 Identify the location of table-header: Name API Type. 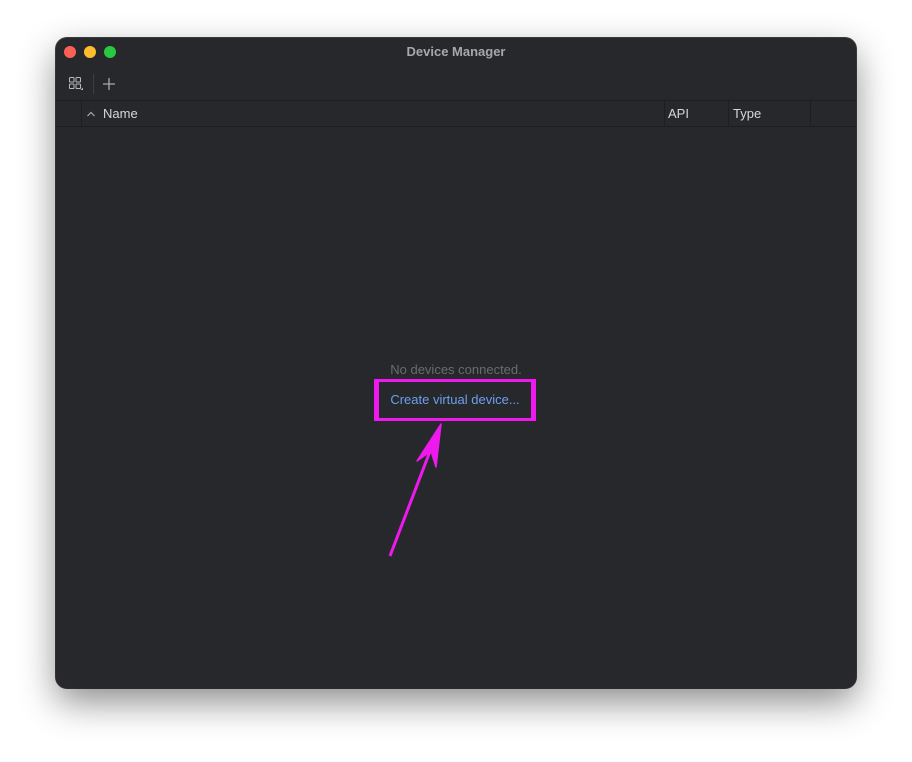
(456, 114).